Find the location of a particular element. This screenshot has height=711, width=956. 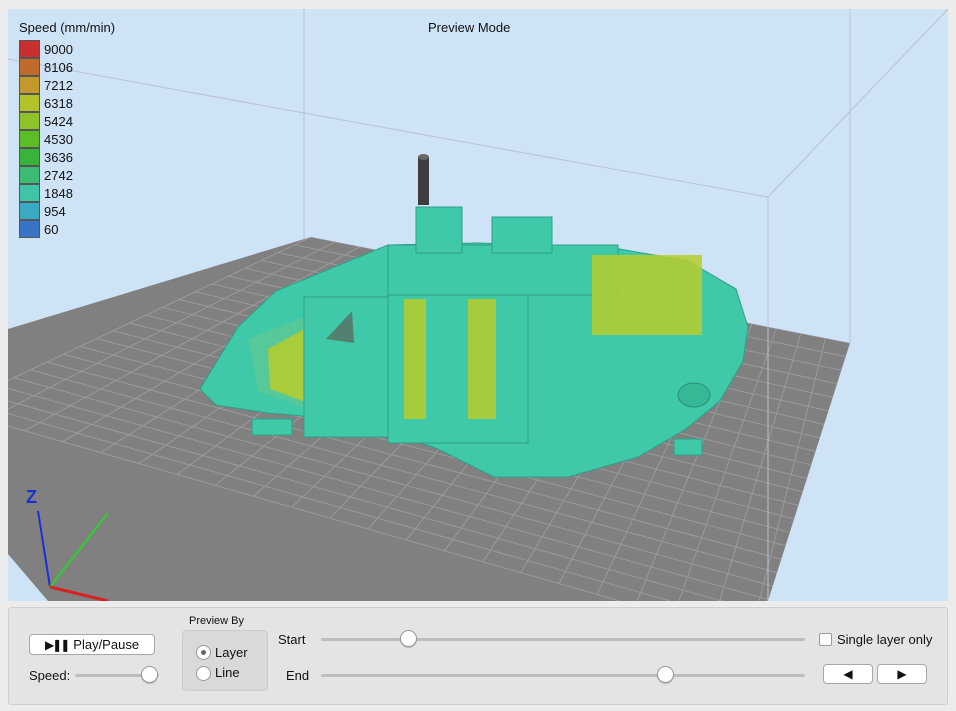

legend-item: 4530 is located at coordinates (46, 139).